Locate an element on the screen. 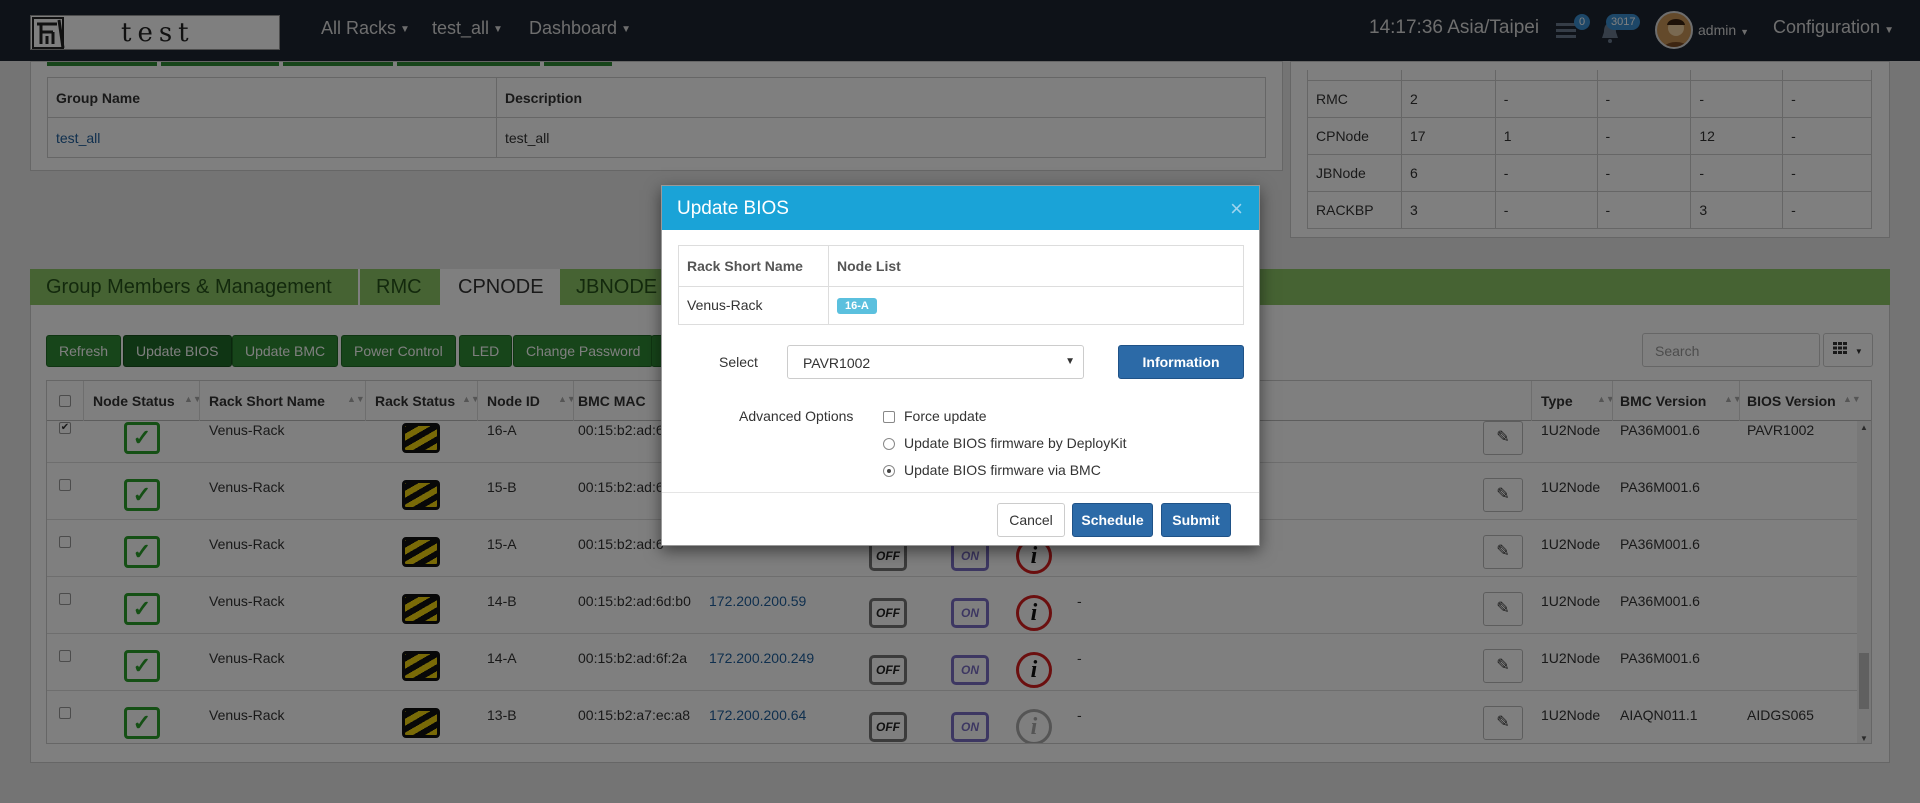  via-bmc-radio is located at coordinates (889, 471).